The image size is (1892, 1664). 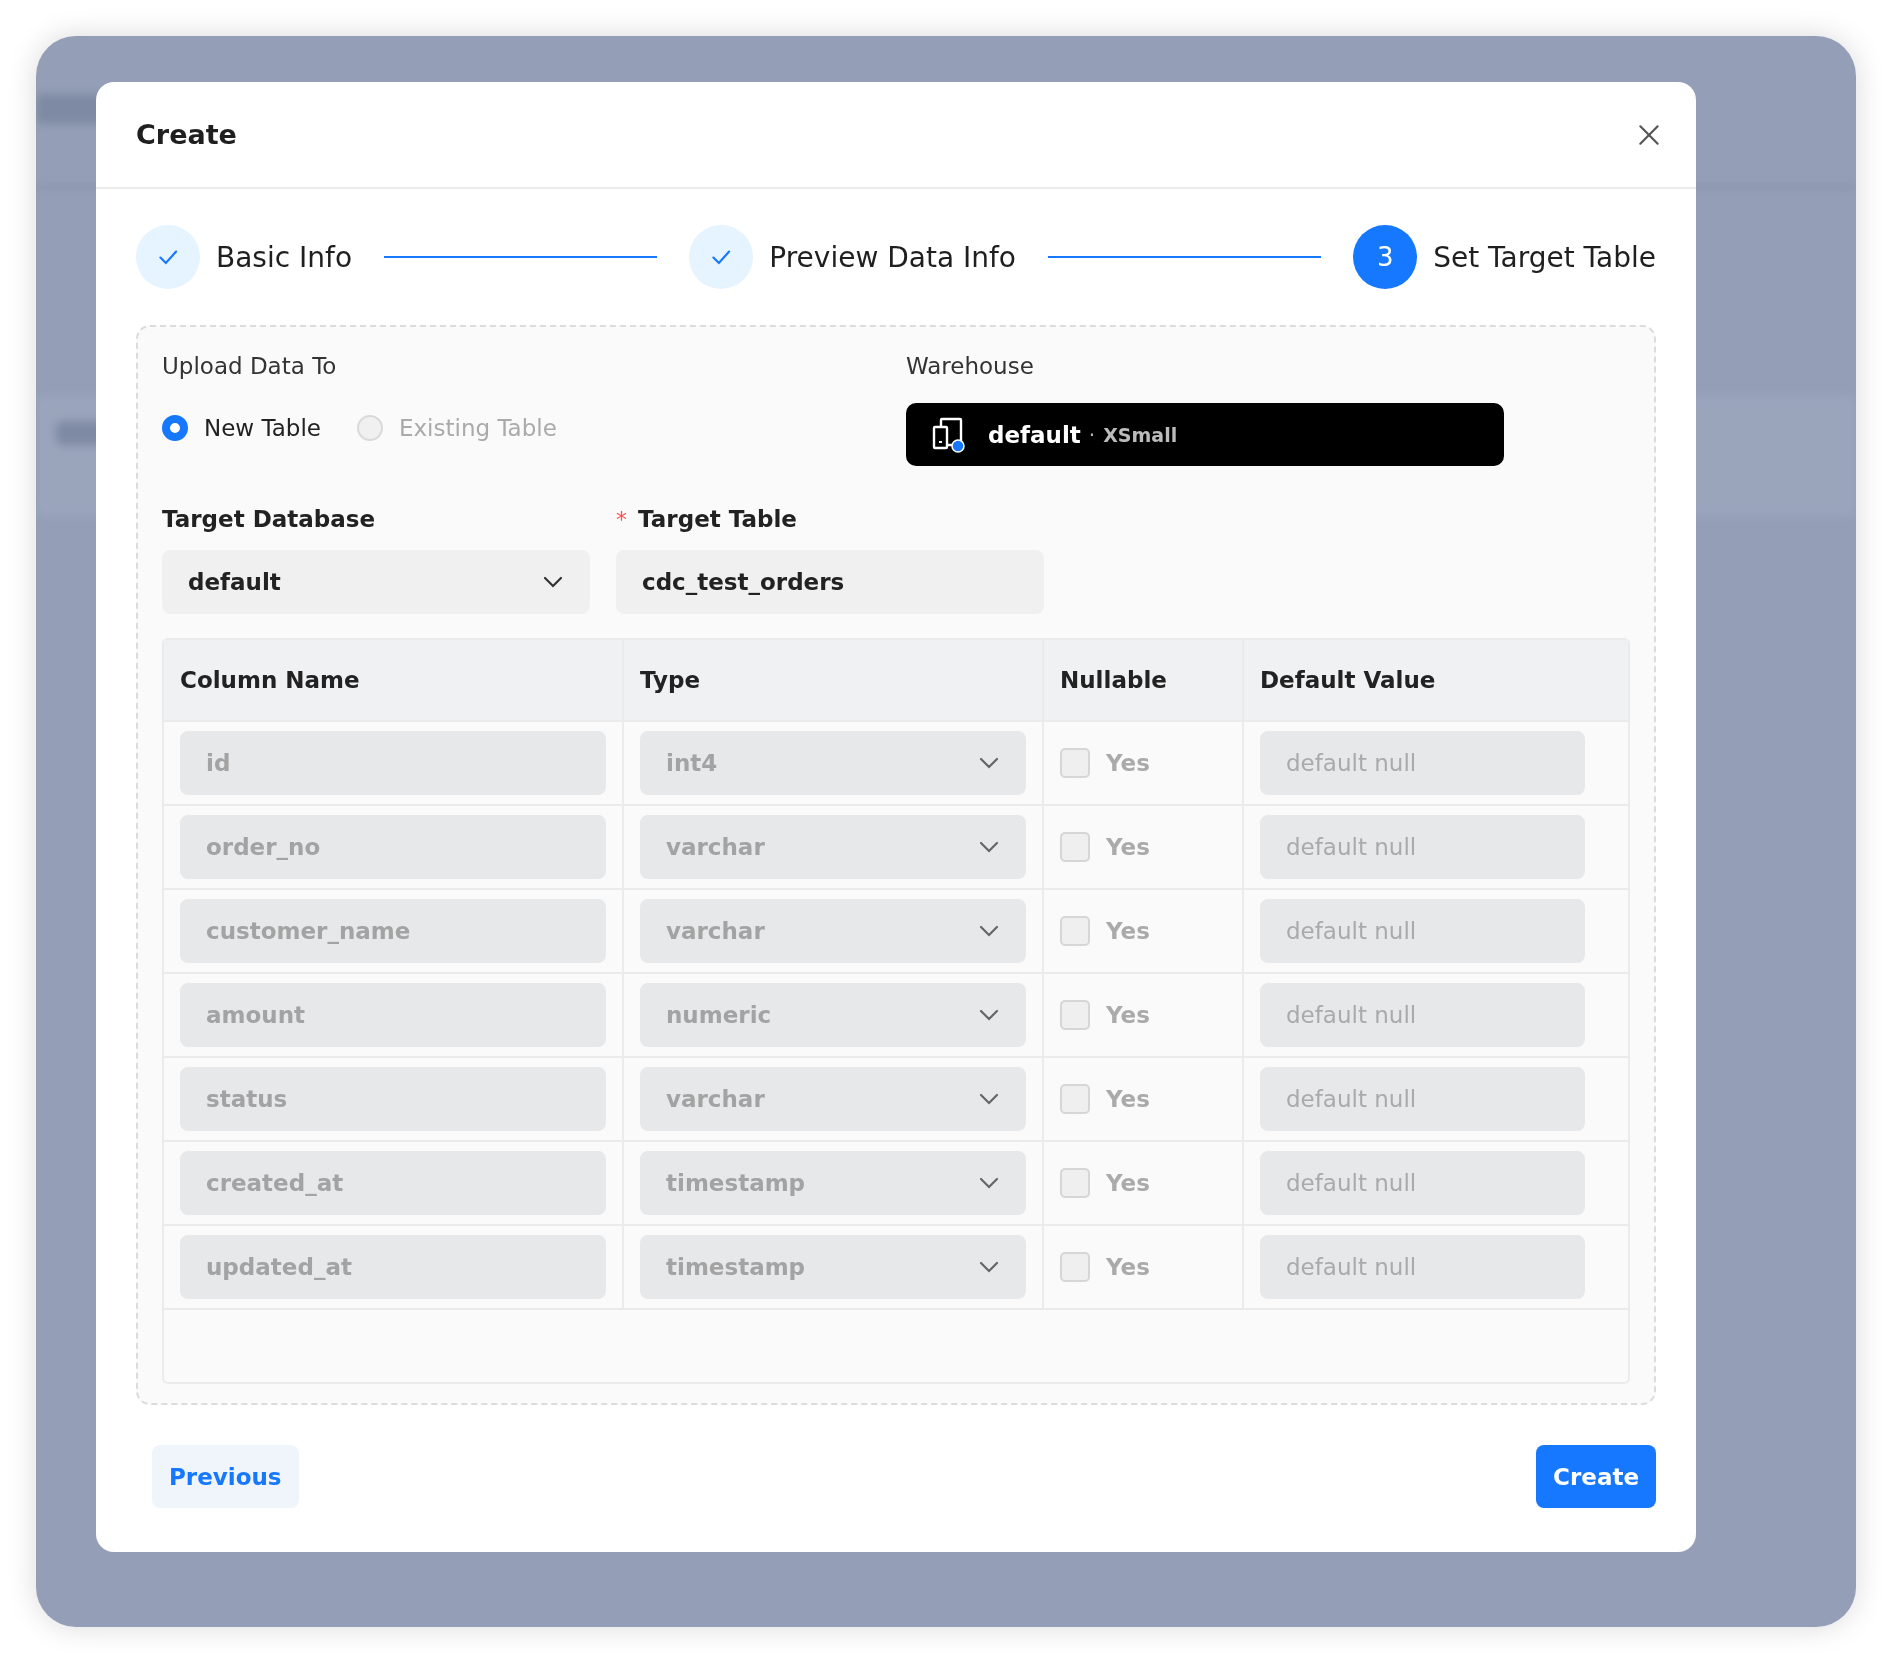 I want to click on required-mark: *, so click(x=621, y=519).